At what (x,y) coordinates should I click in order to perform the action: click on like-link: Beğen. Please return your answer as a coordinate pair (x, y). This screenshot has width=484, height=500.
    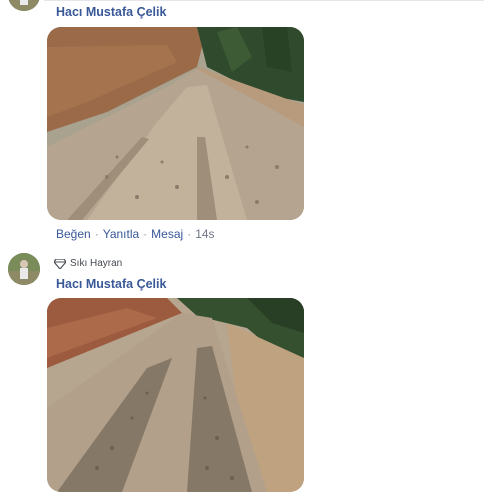
    Looking at the image, I should click on (73, 234).